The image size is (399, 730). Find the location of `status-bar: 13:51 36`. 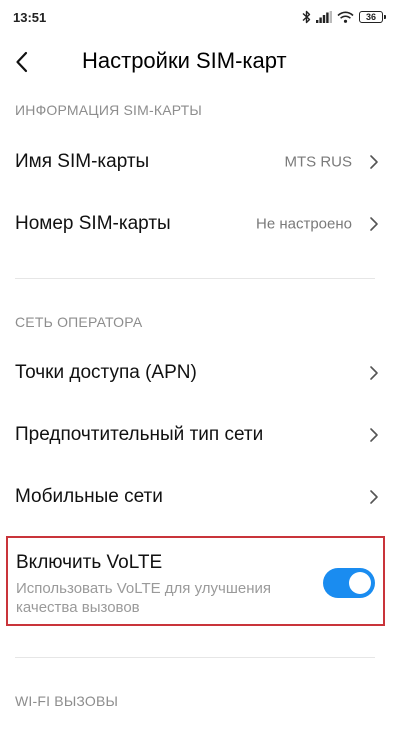

status-bar: 13:51 36 is located at coordinates (199, 17).